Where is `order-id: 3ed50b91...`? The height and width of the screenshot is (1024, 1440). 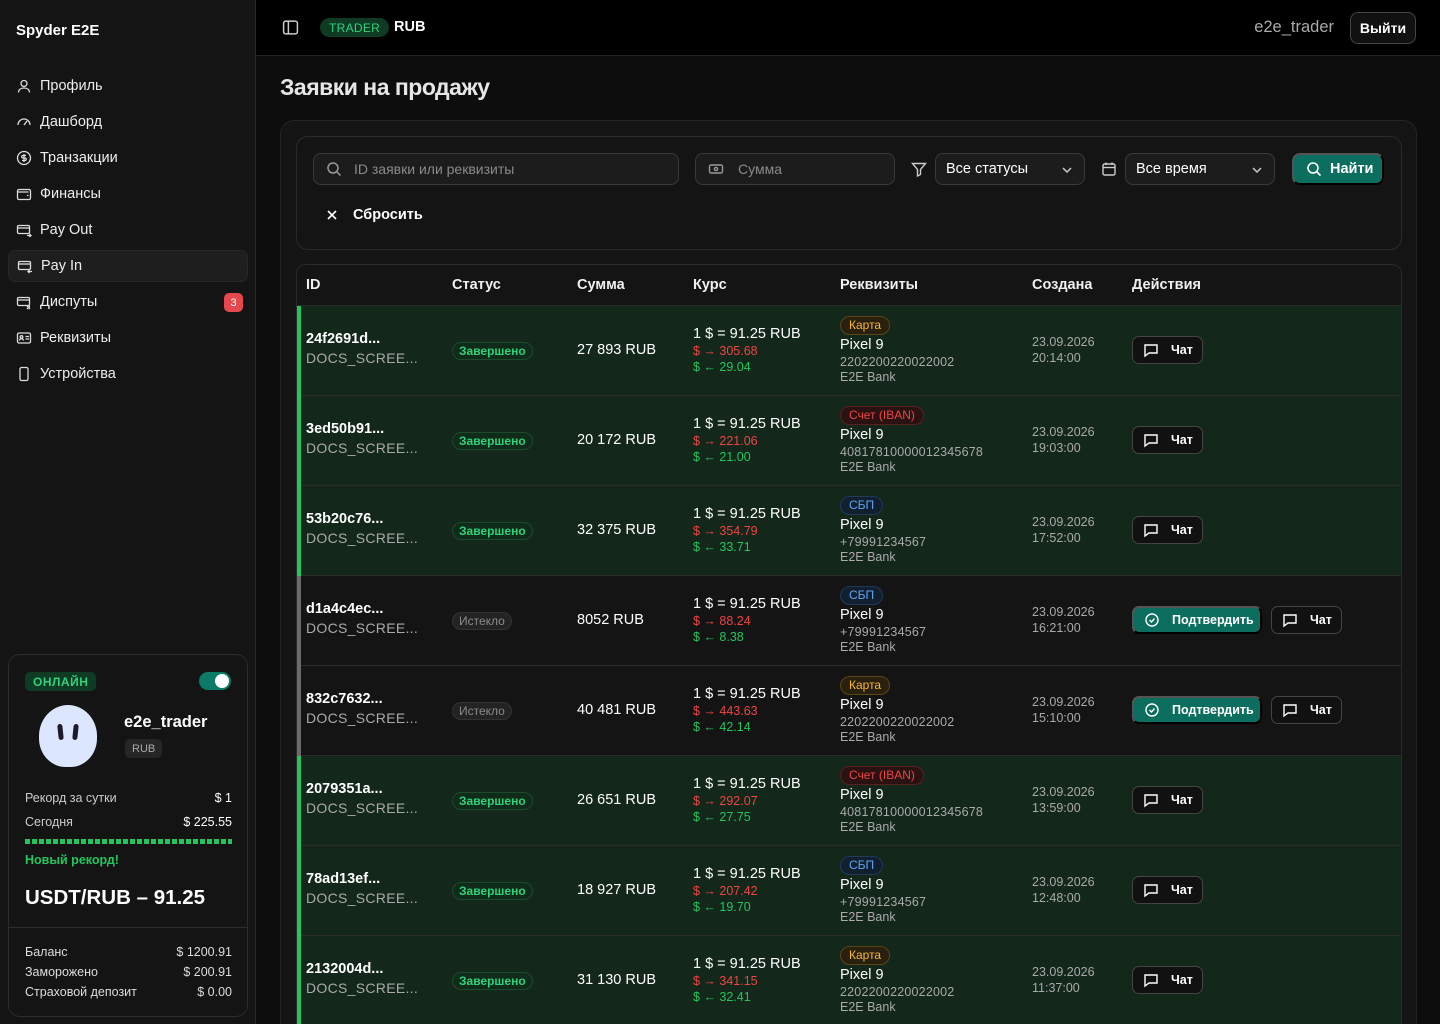 order-id: 3ed50b91... is located at coordinates (362, 429).